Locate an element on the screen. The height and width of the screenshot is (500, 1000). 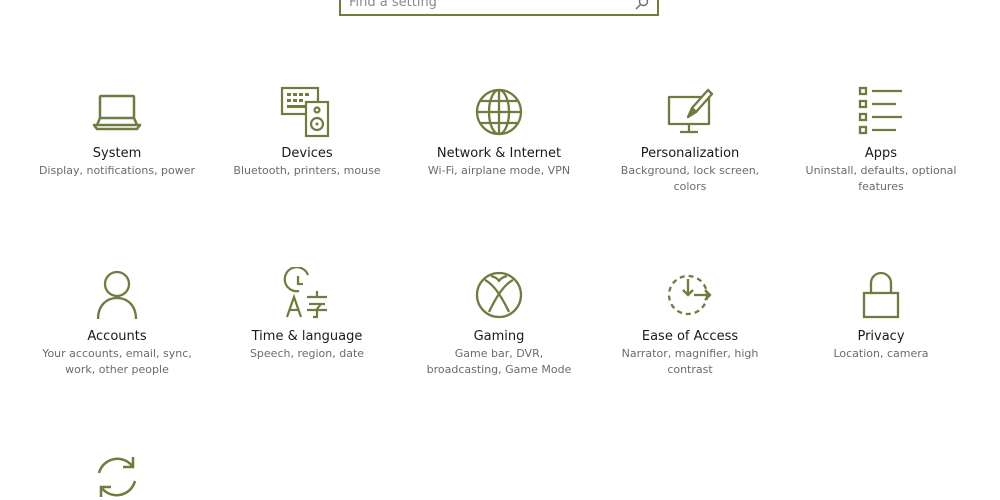
tile-title: System is located at coordinates (117, 153).